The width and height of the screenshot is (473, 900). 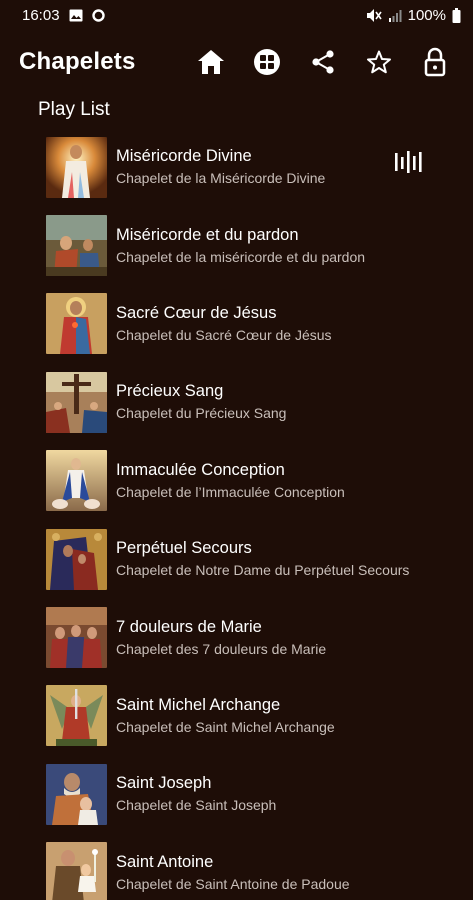 What do you see at coordinates (230, 491) in the screenshot?
I see `playlist-item-subtitle: Chapelet de l’Immaculée Conception` at bounding box center [230, 491].